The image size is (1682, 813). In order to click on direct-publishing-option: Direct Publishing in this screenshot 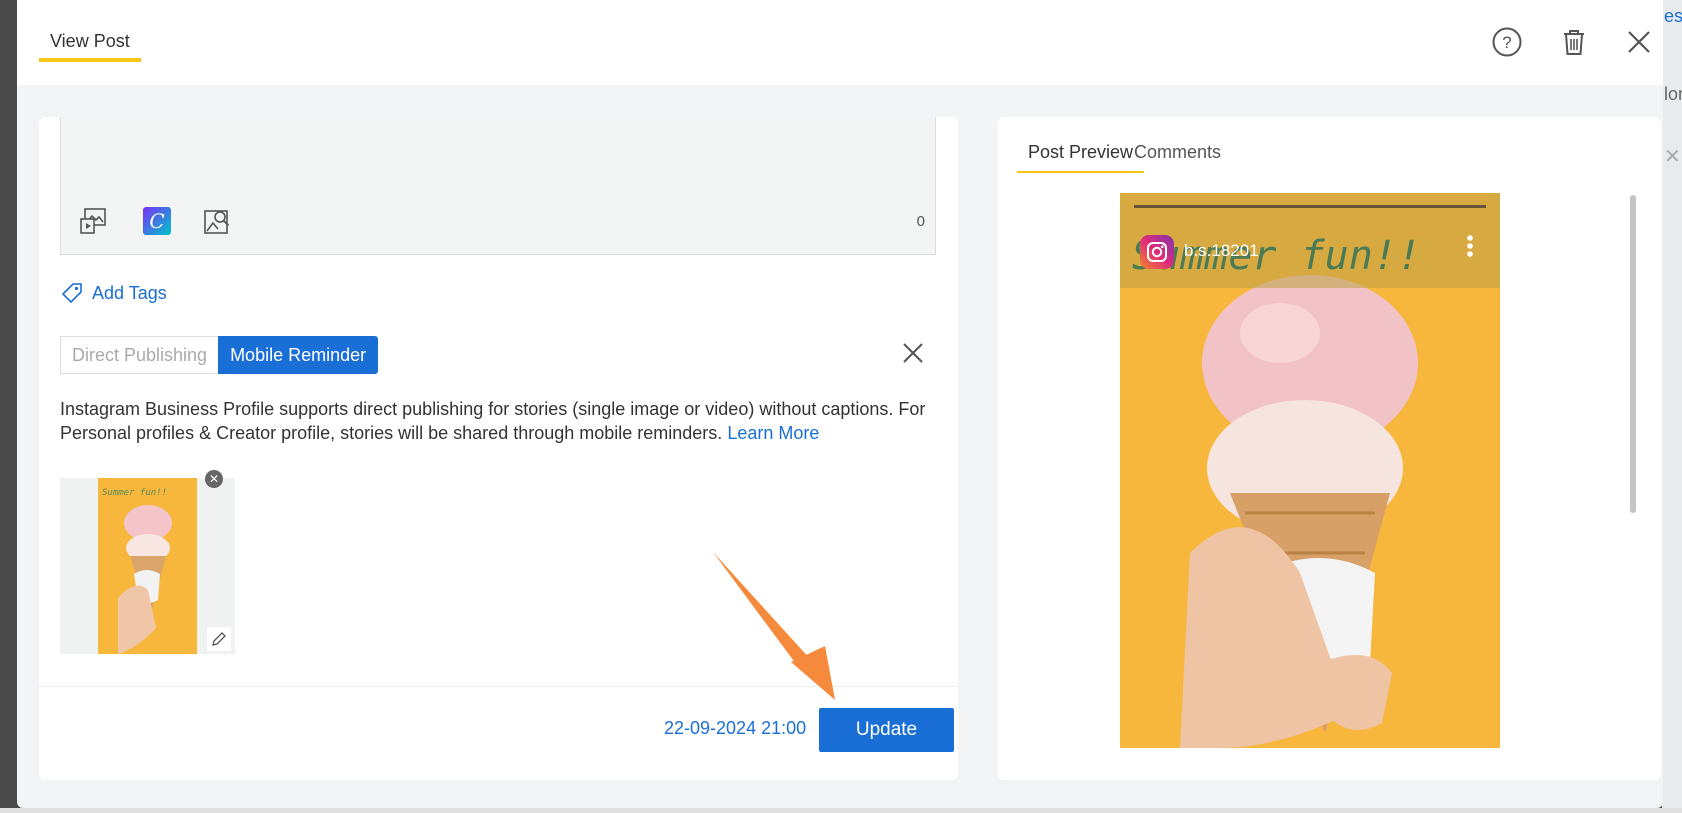, I will do `click(139, 355)`.